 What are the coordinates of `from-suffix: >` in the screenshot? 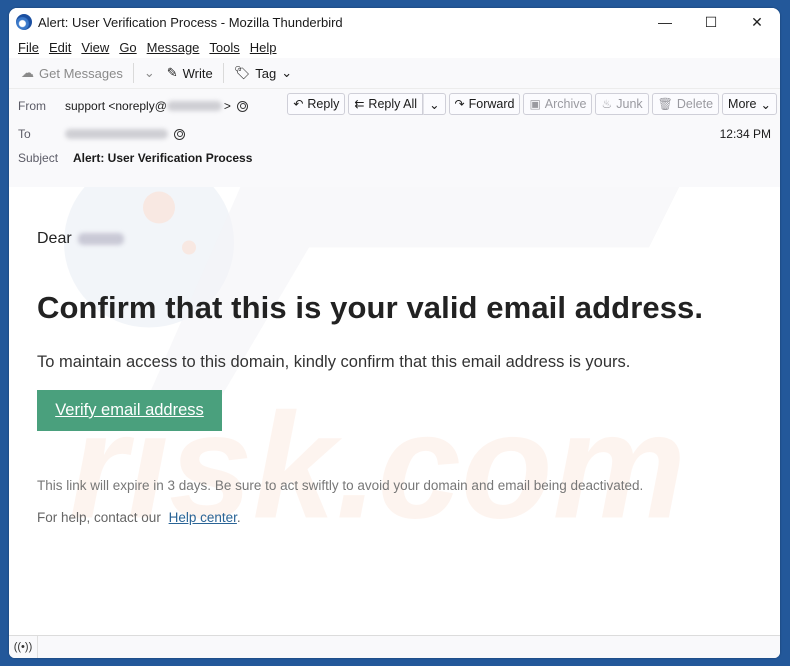 It's located at (227, 106).